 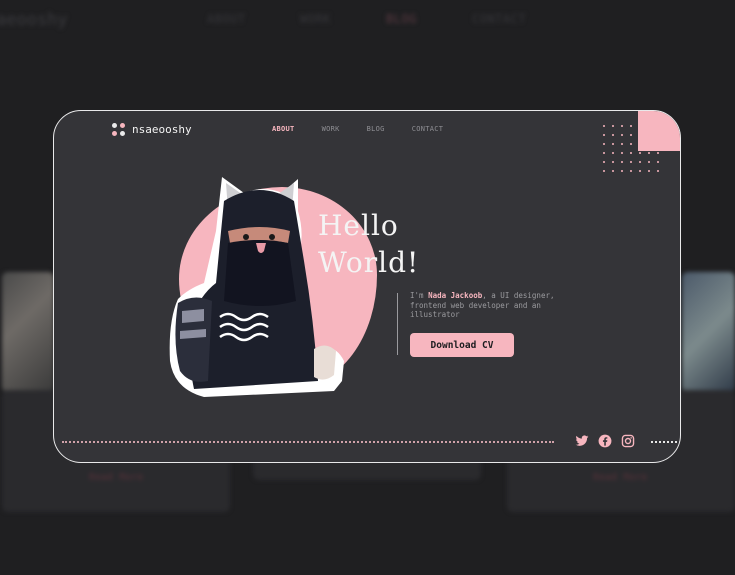 What do you see at coordinates (376, 129) in the screenshot?
I see `nav-blog: BLOG` at bounding box center [376, 129].